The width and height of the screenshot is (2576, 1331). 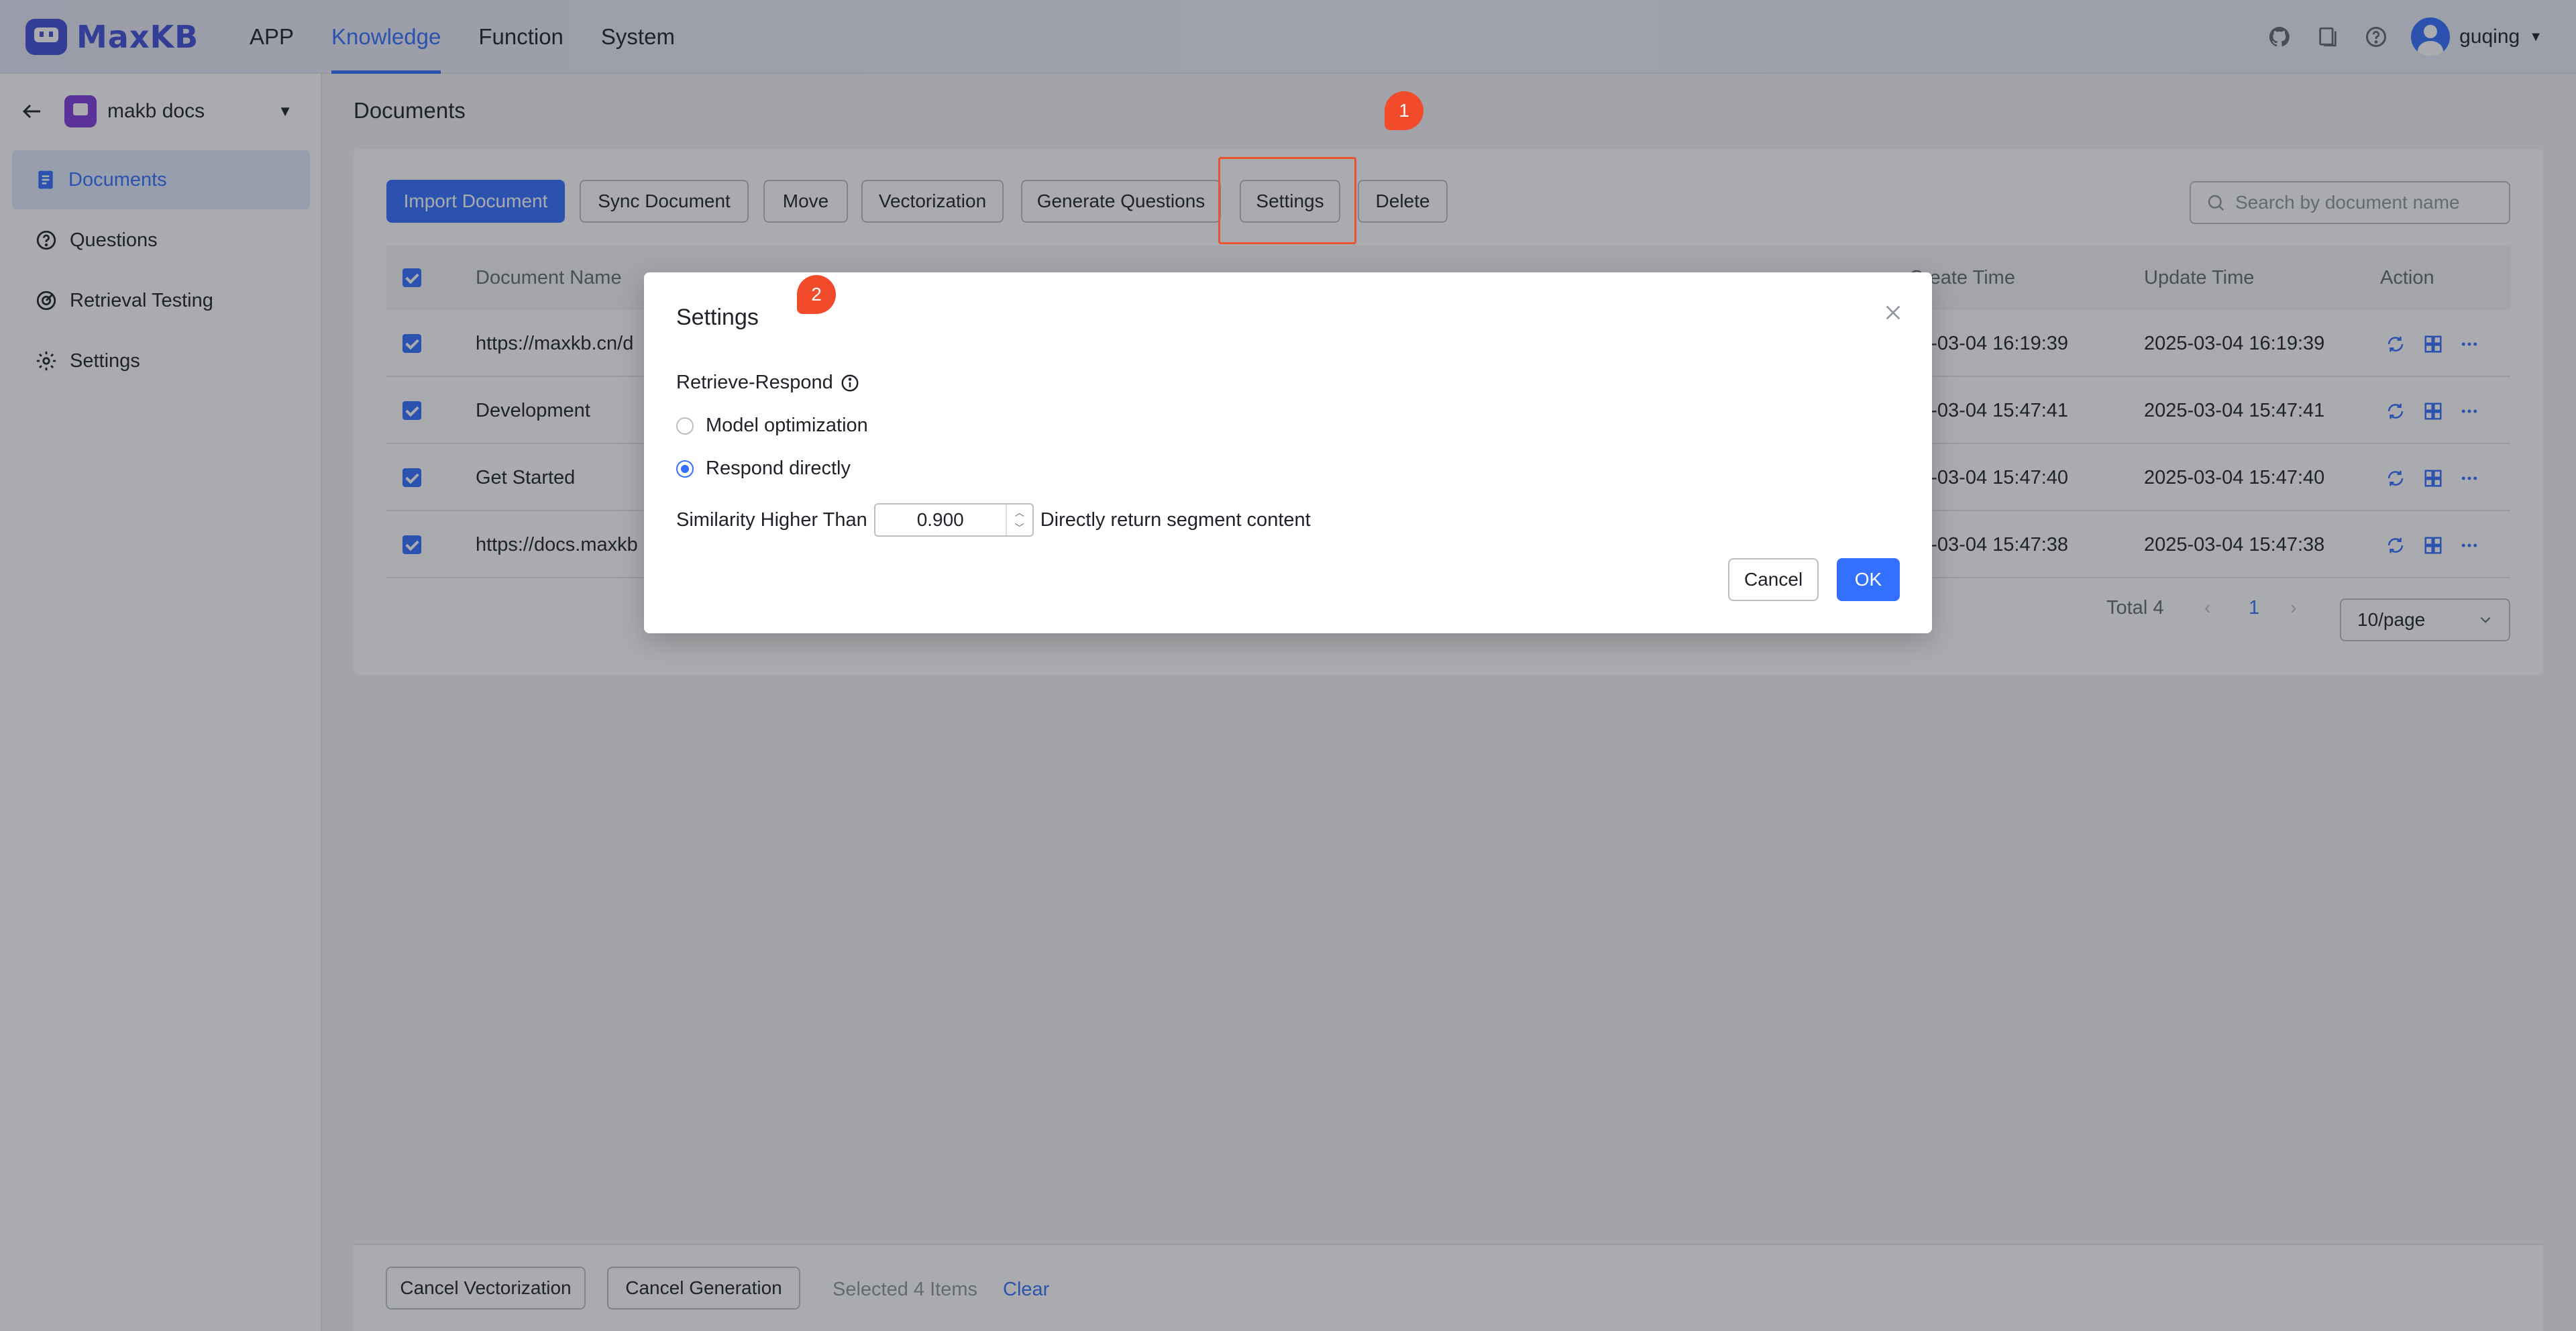 I want to click on radio-model-optimization: Model optimization, so click(x=772, y=426).